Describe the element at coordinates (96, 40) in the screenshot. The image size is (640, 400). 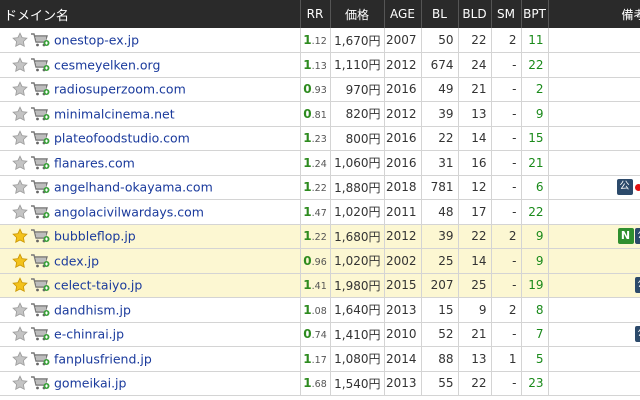
I see `domain-link: onestop-ex.jp` at that location.